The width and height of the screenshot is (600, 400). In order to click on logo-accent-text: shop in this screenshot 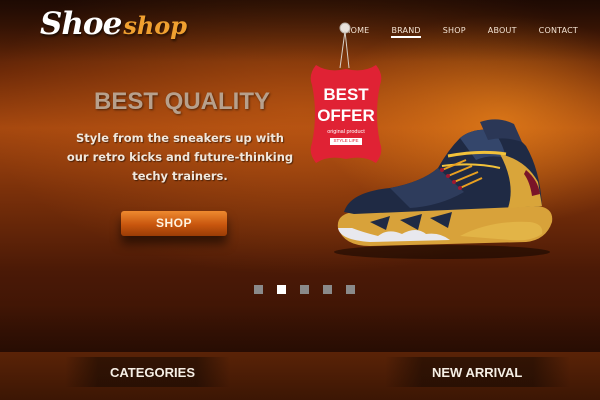, I will do `click(155, 25)`.